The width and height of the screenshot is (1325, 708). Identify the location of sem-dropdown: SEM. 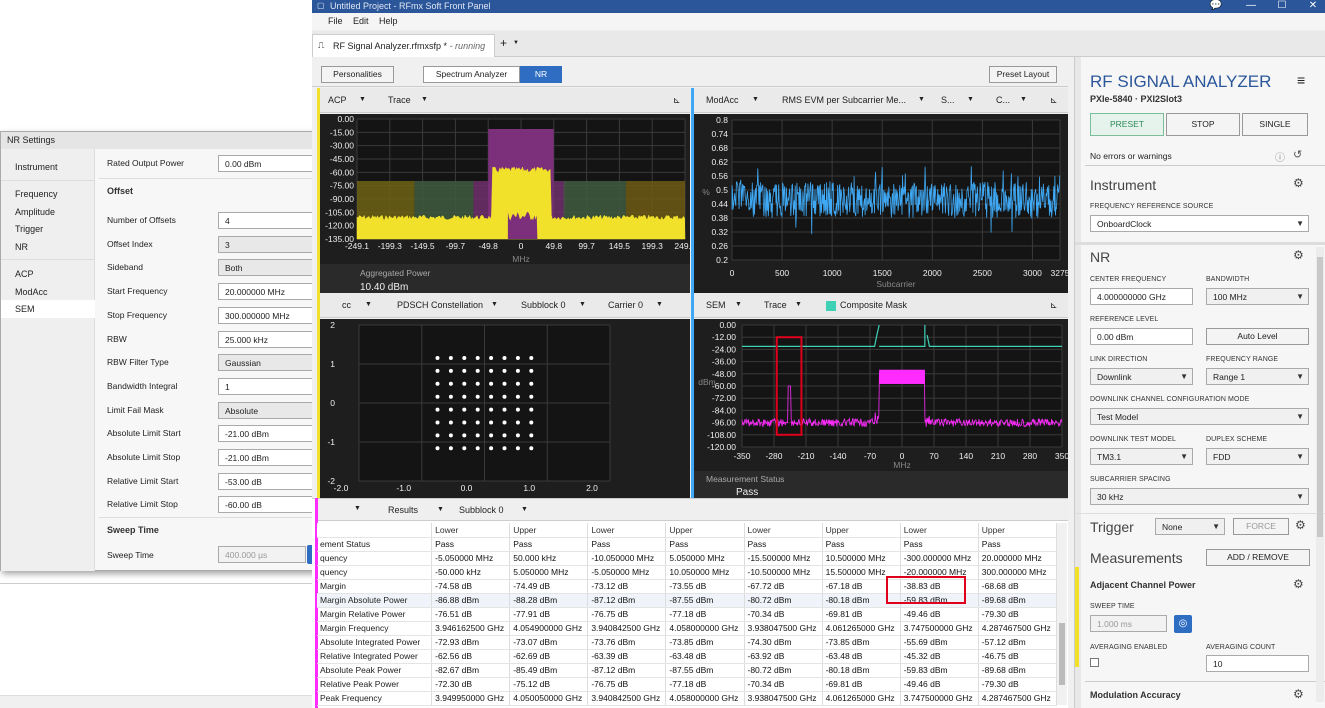
(716, 305).